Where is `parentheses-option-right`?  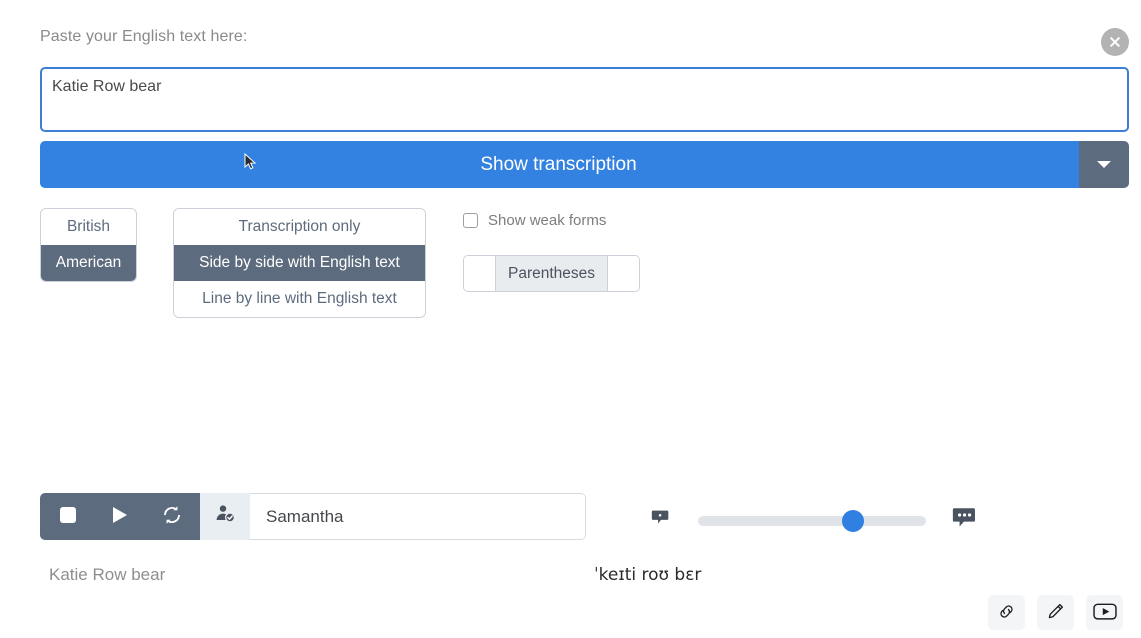 parentheses-option-right is located at coordinates (624, 273).